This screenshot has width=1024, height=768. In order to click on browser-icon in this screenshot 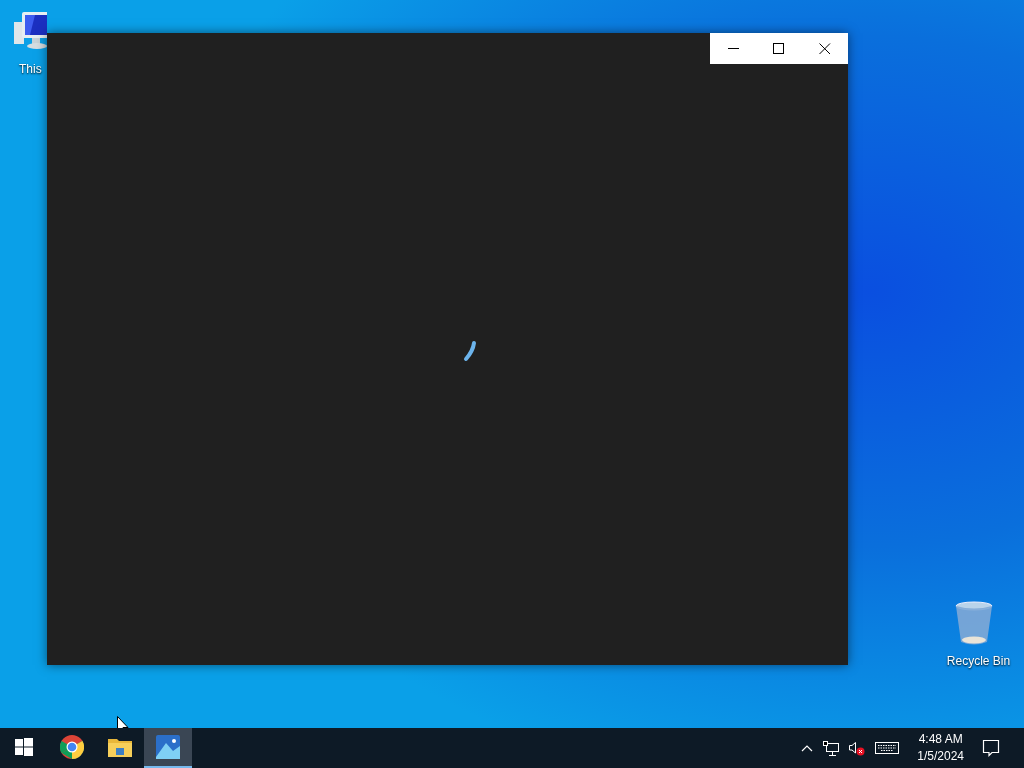, I will do `click(72, 747)`.